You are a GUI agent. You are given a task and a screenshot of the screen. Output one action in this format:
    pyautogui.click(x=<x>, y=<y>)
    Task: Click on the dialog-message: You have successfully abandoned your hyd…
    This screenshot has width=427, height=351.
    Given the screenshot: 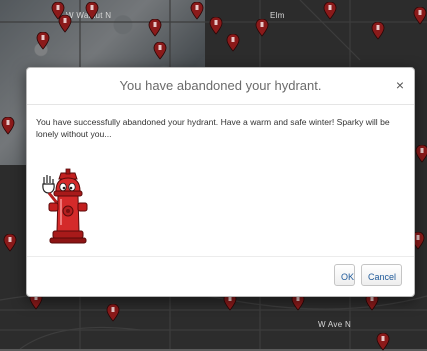 What is the action you would take?
    pyautogui.click(x=213, y=128)
    